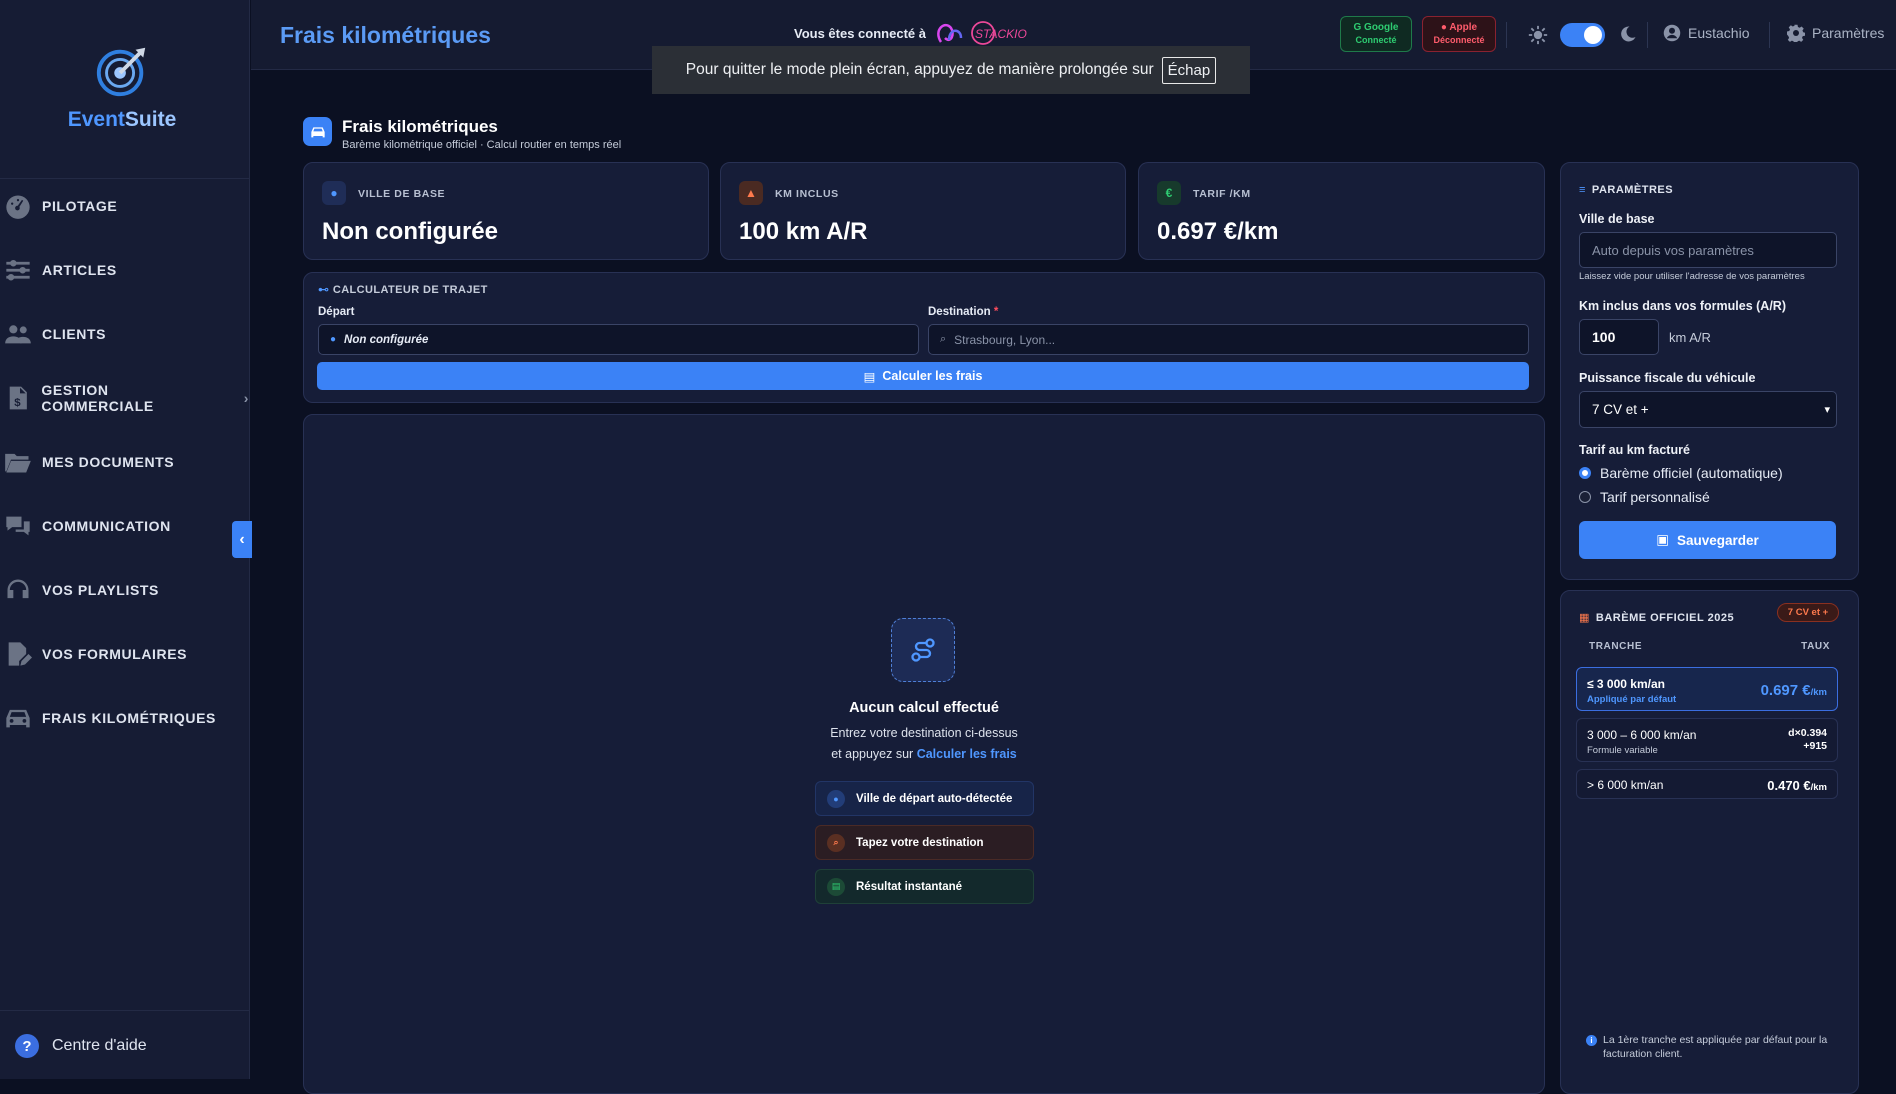 This screenshot has height=1094, width=1896. What do you see at coordinates (923, 650) in the screenshot?
I see `route-icon` at bounding box center [923, 650].